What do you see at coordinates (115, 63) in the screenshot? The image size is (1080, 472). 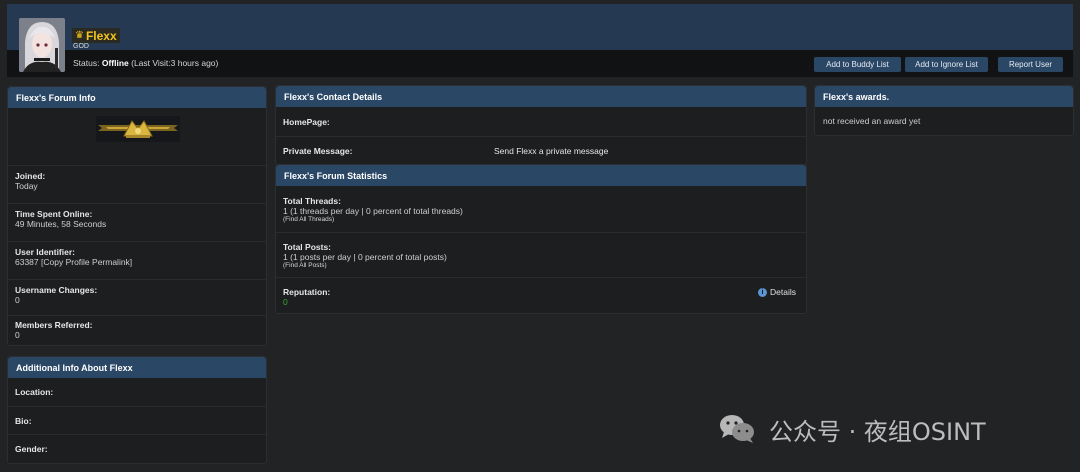 I see `status-value: Offline` at bounding box center [115, 63].